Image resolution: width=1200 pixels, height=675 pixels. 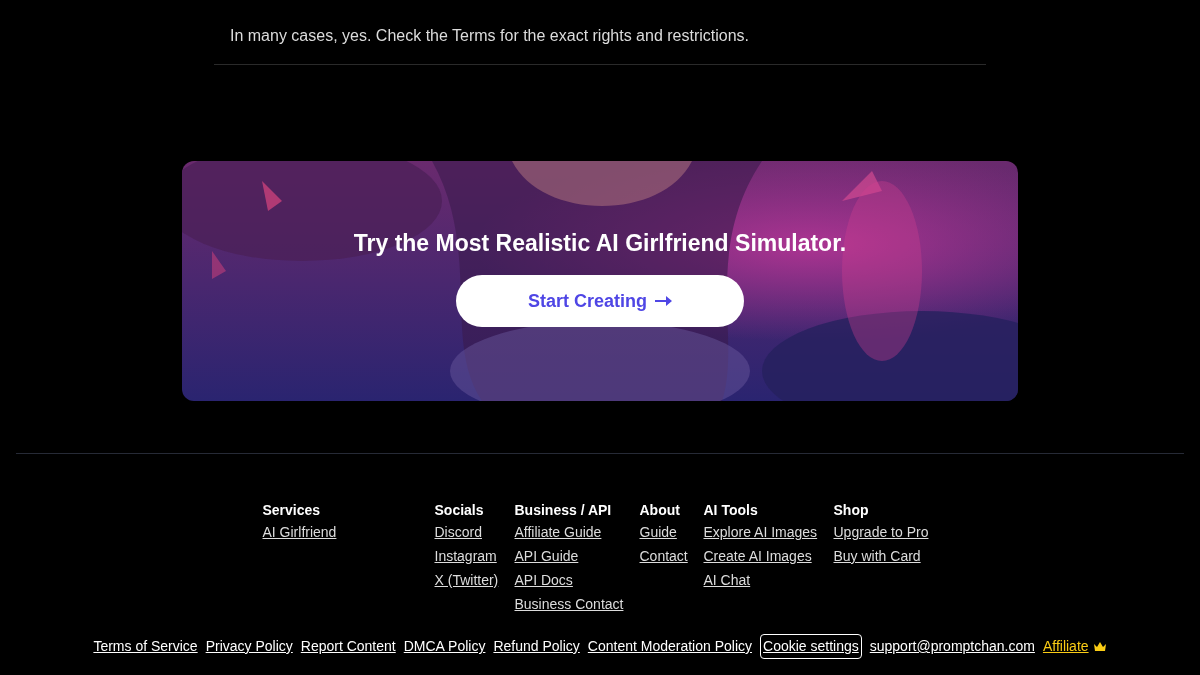 What do you see at coordinates (600, 243) in the screenshot?
I see `banner-title: Try the Most Realistic AI Girlfriend Simulator.` at bounding box center [600, 243].